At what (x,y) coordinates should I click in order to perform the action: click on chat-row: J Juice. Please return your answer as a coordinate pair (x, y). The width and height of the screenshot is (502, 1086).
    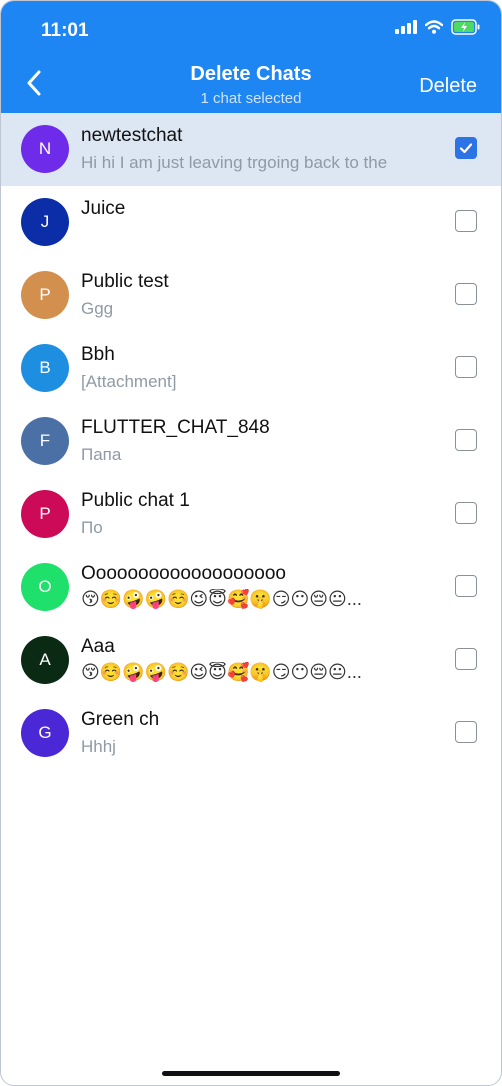
    Looking at the image, I should click on (251, 222).